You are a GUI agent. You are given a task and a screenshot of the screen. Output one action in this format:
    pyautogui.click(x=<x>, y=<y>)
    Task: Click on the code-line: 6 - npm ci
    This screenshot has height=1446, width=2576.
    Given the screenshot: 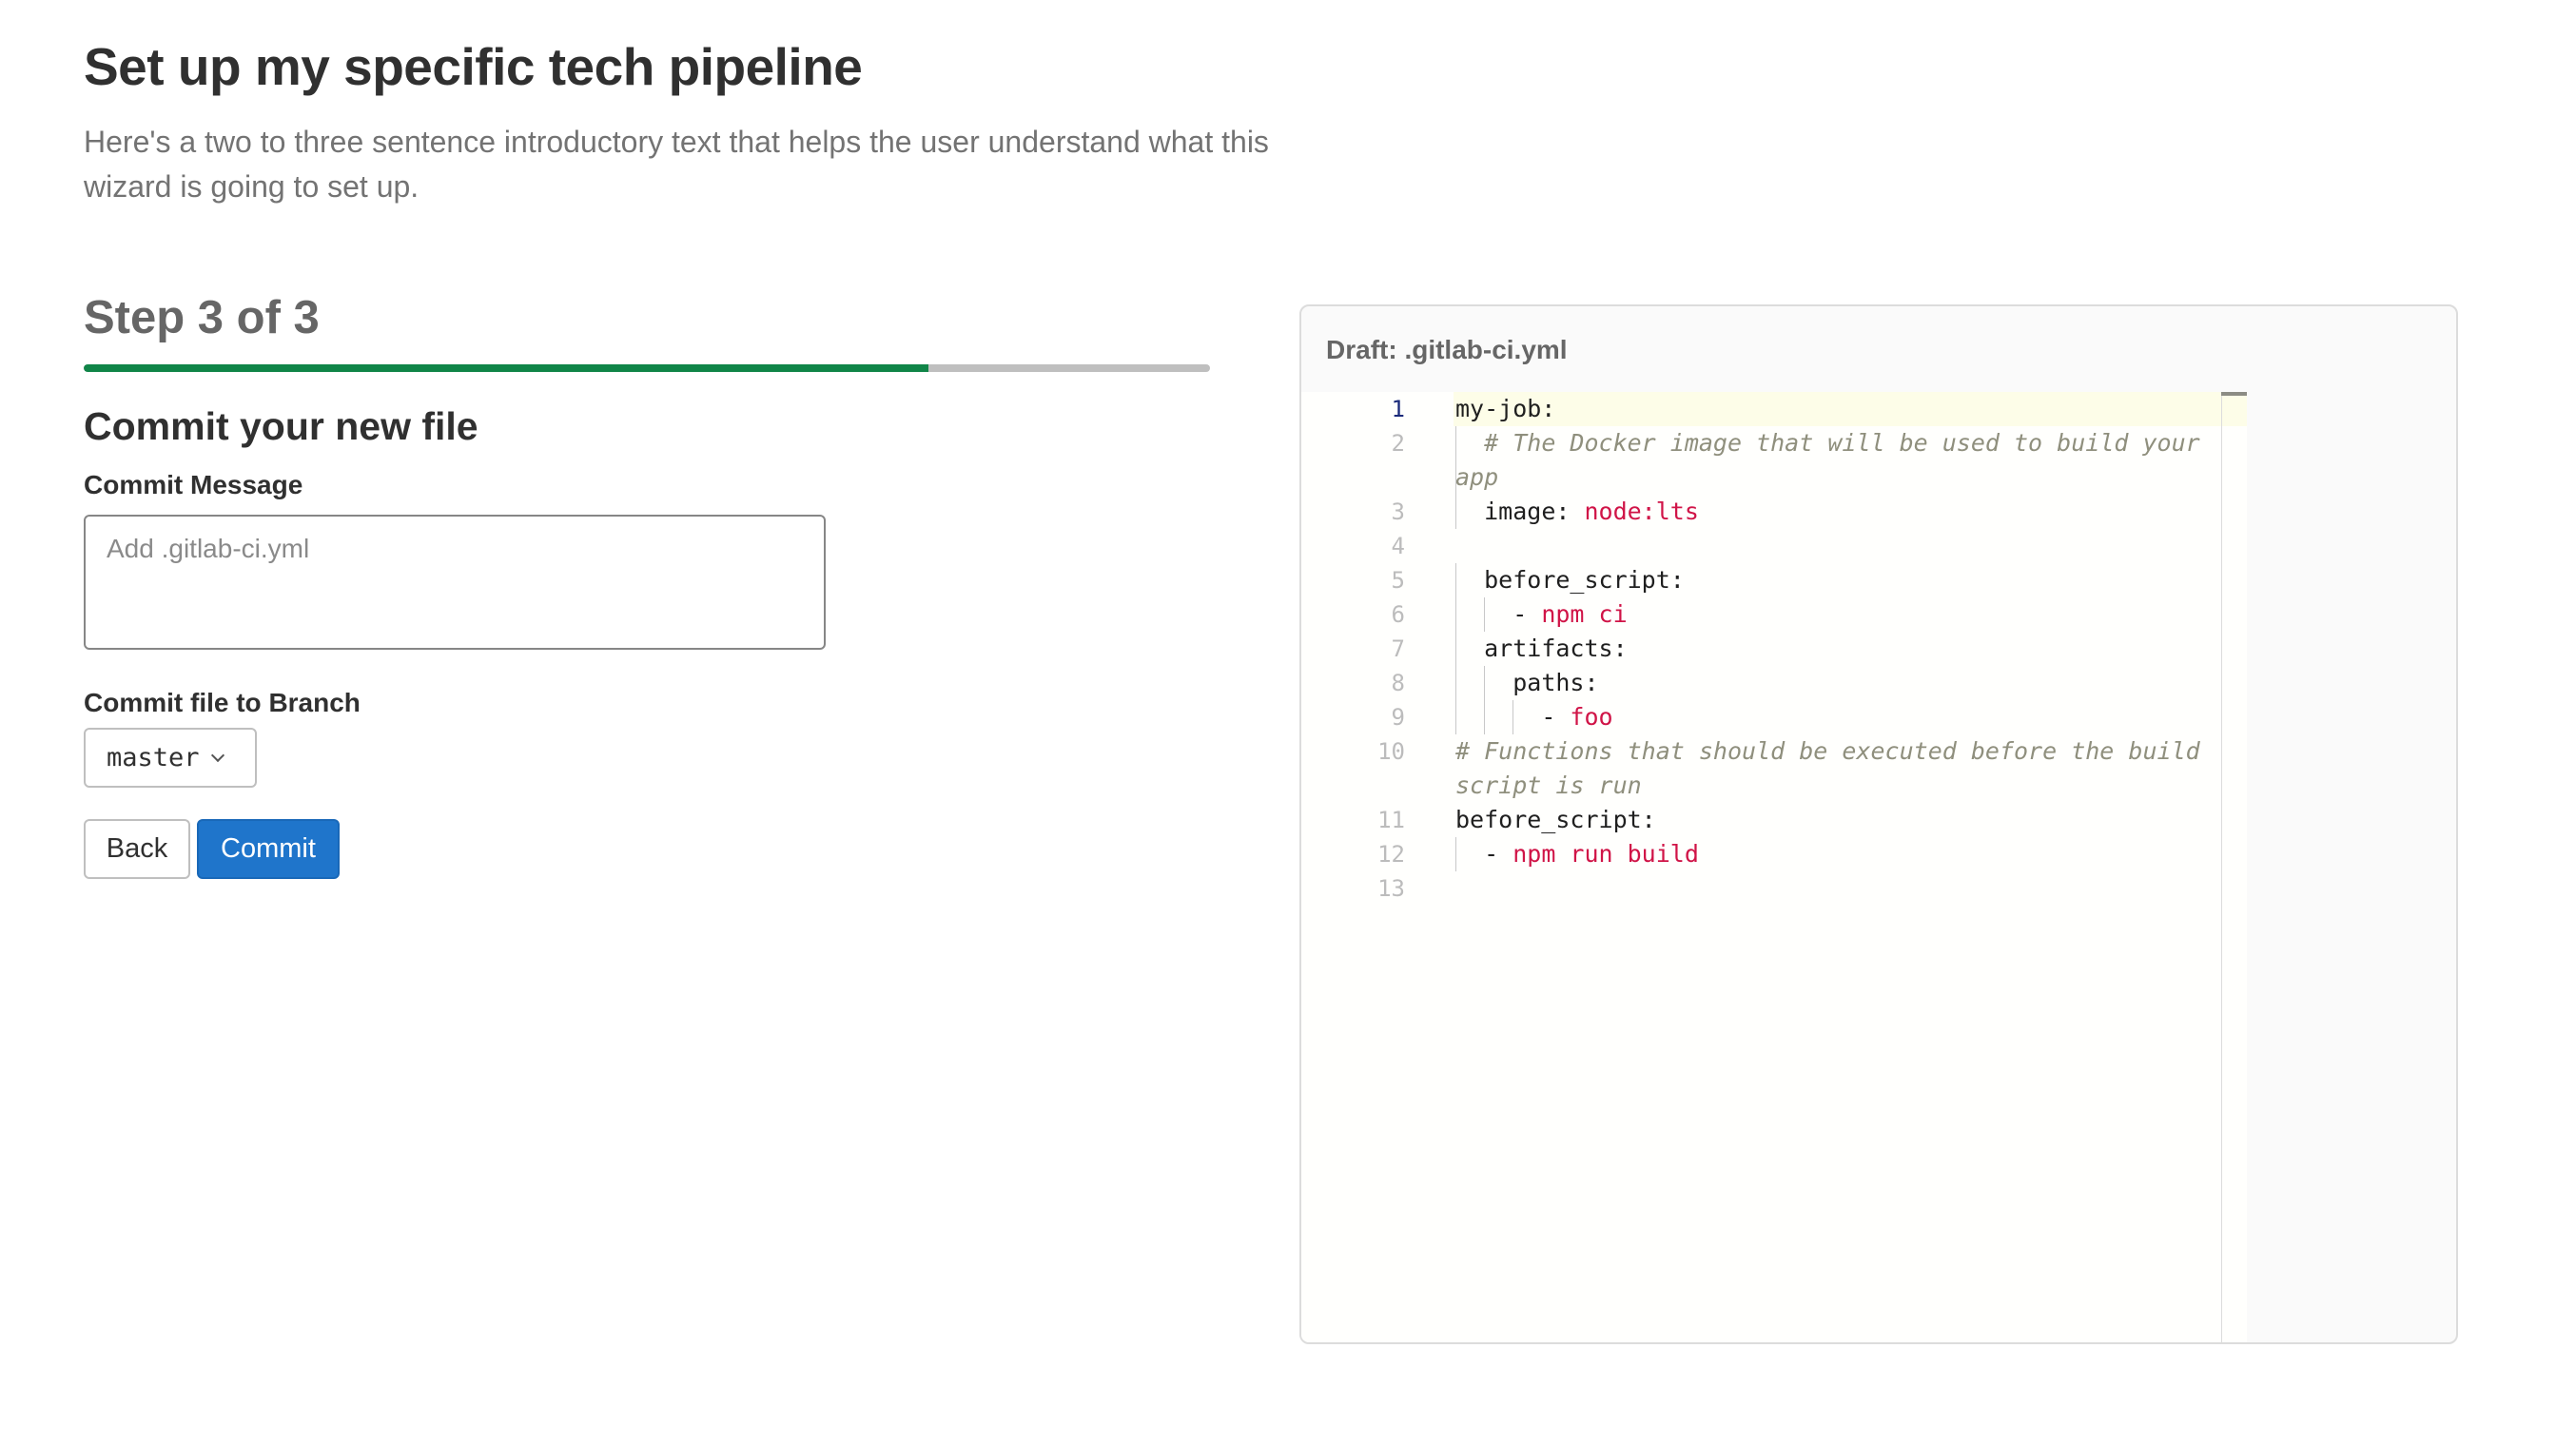 What is the action you would take?
    pyautogui.click(x=1761, y=614)
    